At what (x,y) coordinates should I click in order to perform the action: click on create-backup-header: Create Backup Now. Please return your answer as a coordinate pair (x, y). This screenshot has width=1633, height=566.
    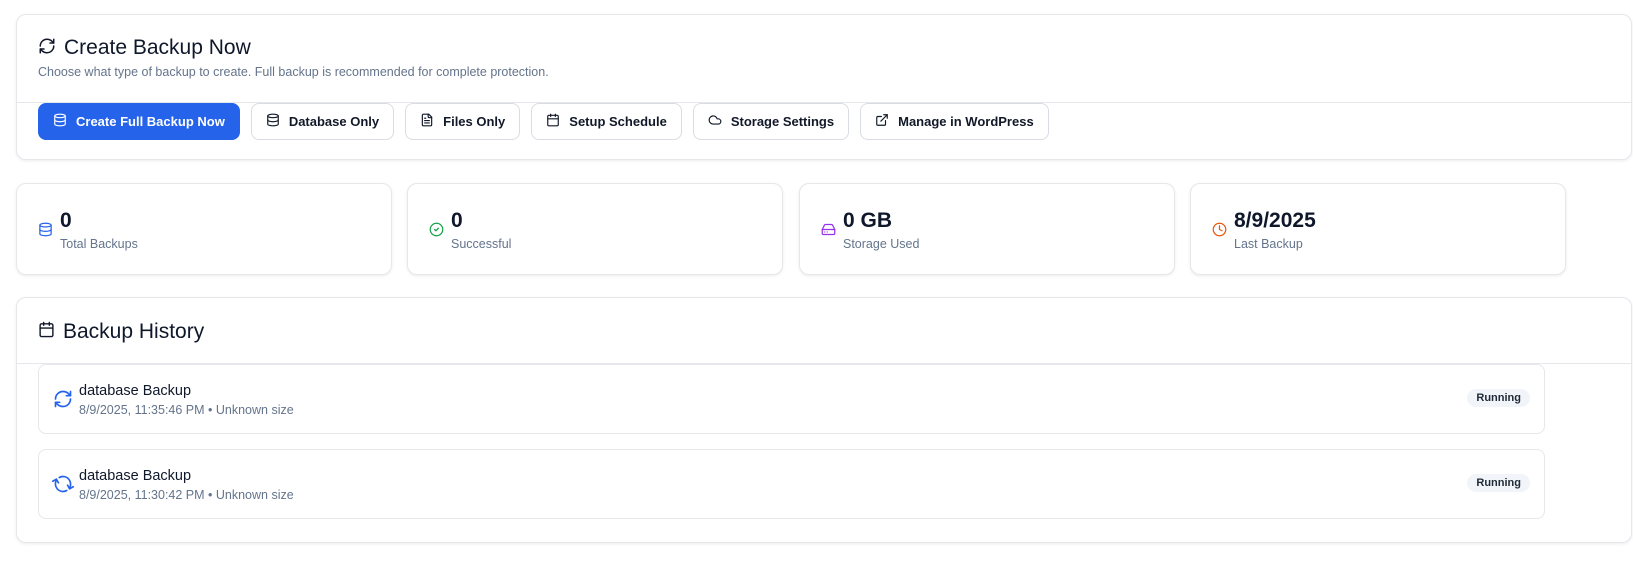
    Looking at the image, I should click on (144, 48).